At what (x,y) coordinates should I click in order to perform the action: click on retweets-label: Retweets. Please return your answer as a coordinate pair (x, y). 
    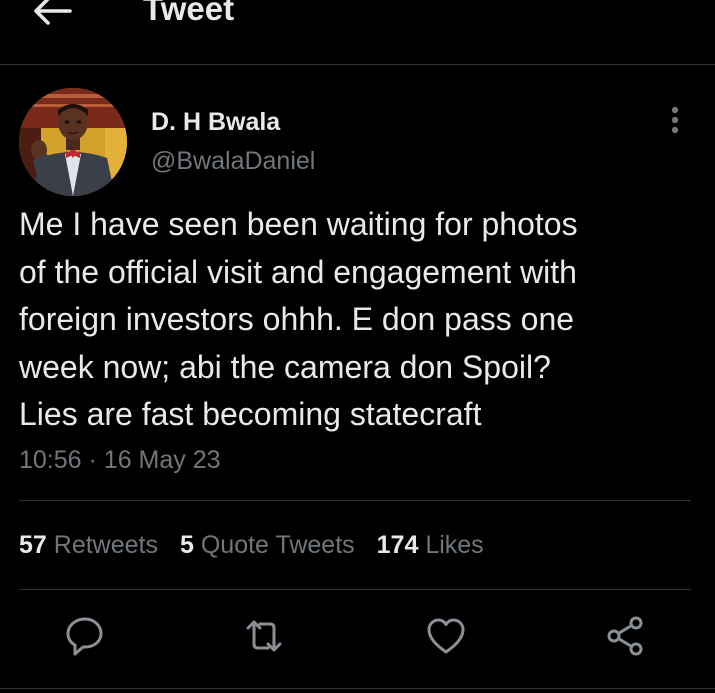
    Looking at the image, I should click on (105, 545).